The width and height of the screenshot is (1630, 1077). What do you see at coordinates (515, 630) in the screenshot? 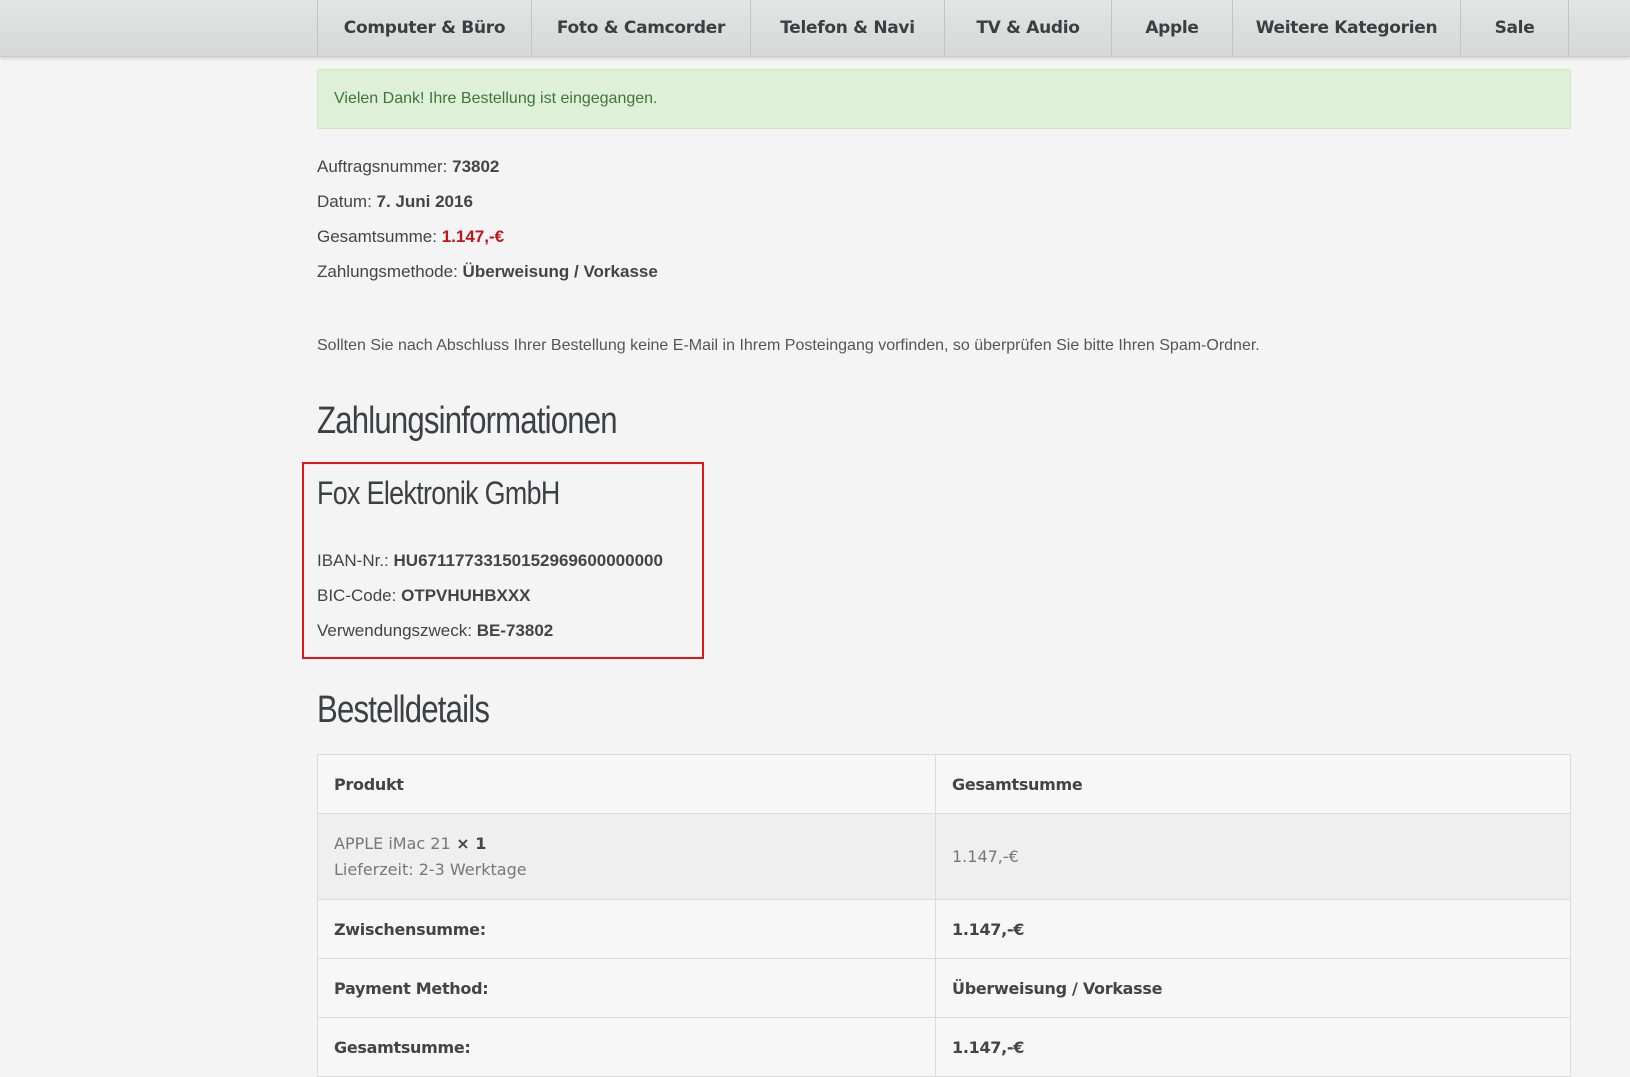
I see `reference-value: BE-73802` at bounding box center [515, 630].